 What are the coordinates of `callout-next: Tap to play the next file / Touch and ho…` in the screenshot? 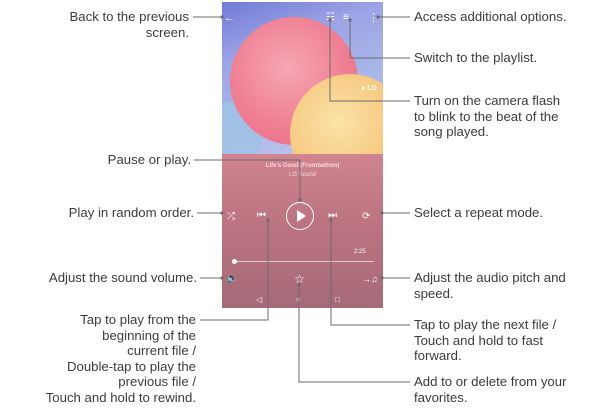 It's located at (485, 340).